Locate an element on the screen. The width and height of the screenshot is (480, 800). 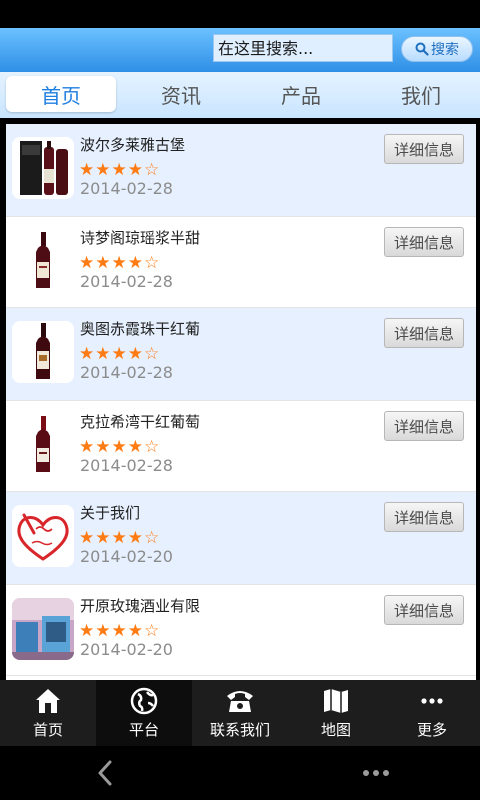
list-item: 诗梦阁琼瑶浆半甜 ★ ★ ★ ★ ☆ 2014-02-28 详细信息 is located at coordinates (241, 262).